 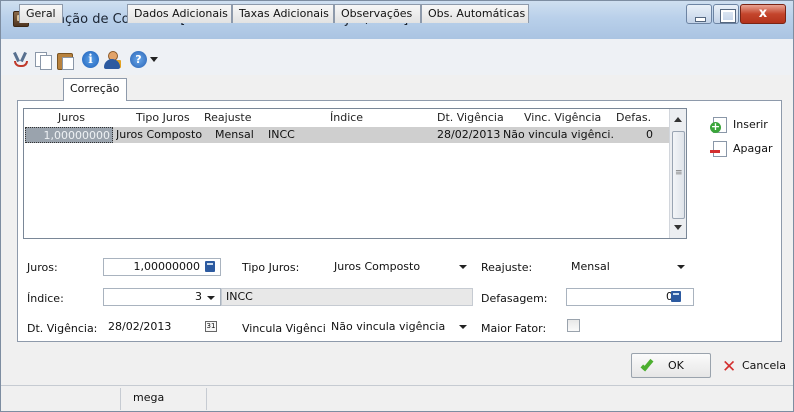 I want to click on vincula-vigencia-dropdown-icon, so click(x=463, y=327).